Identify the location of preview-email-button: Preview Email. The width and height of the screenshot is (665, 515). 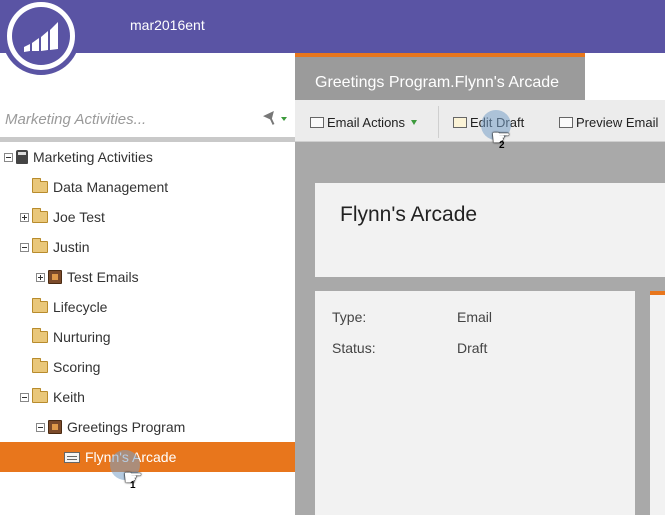
(608, 122).